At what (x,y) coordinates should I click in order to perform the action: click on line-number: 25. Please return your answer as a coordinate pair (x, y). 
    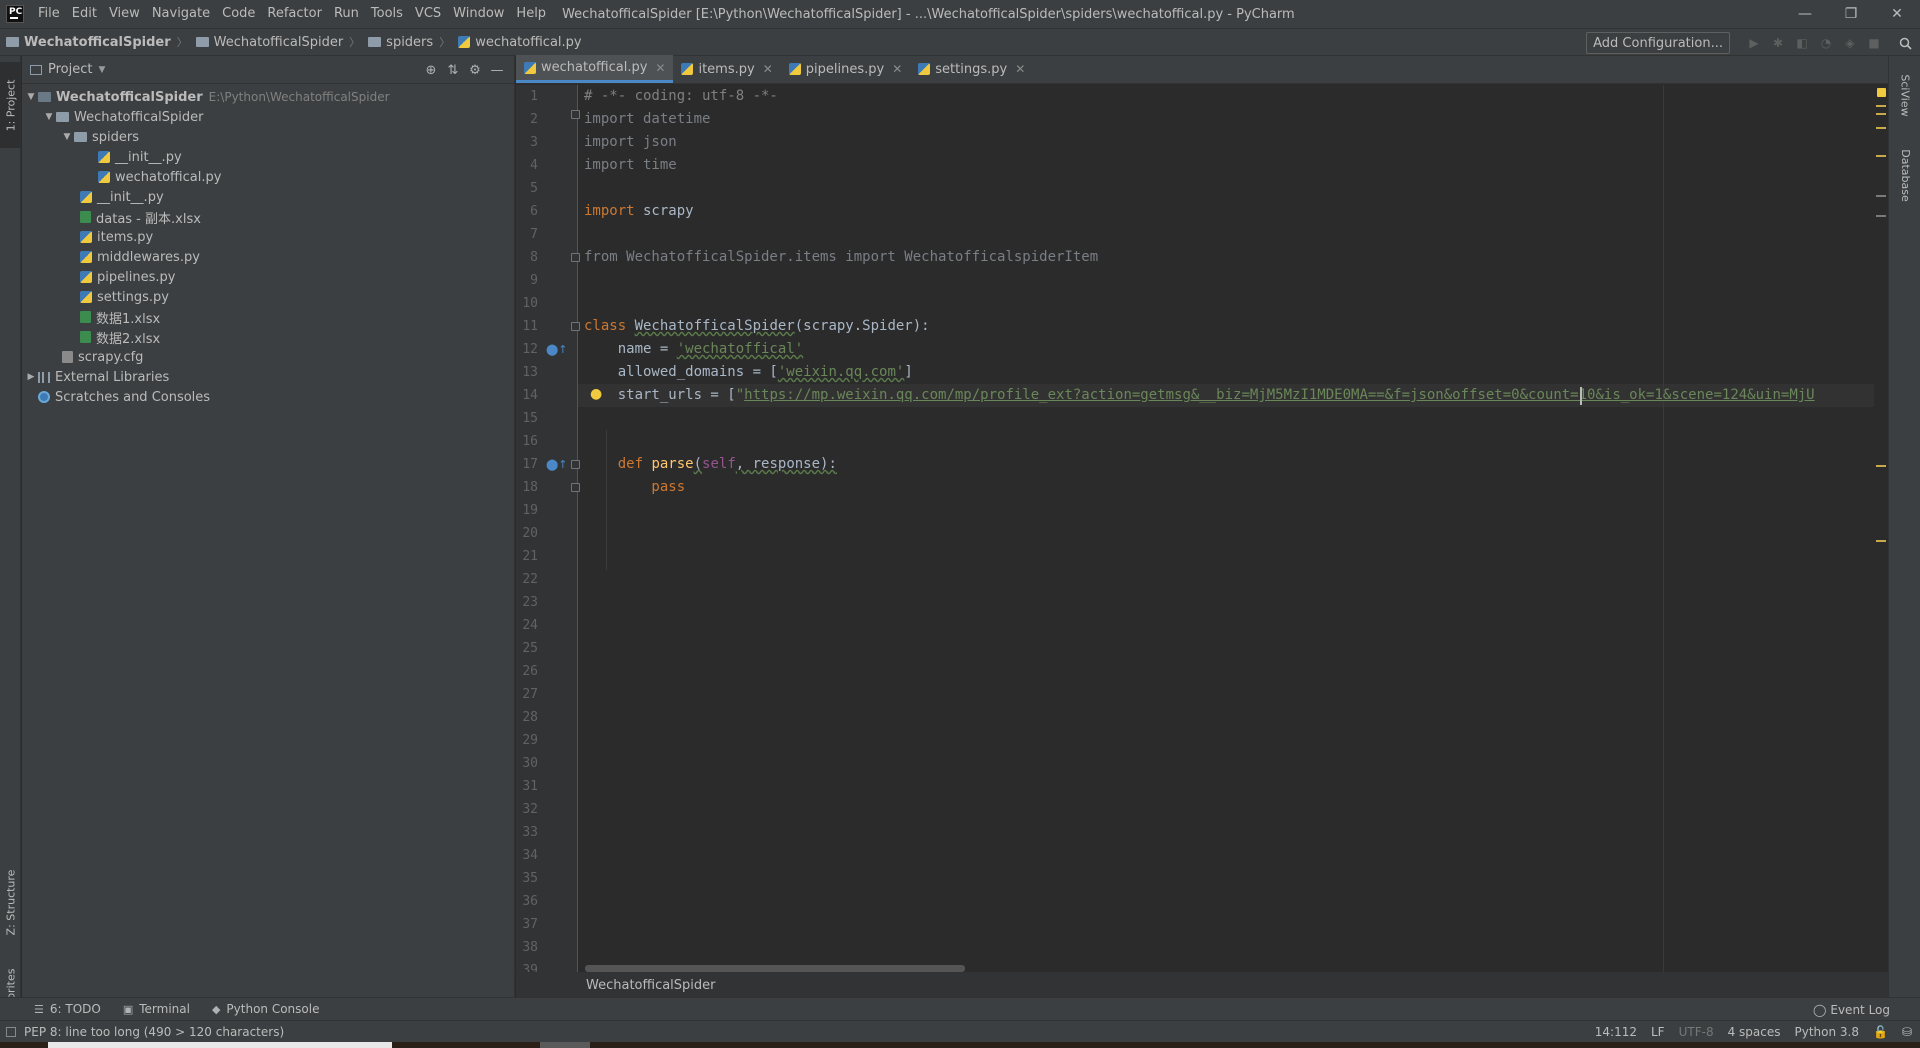
    Looking at the image, I should click on (527, 648).